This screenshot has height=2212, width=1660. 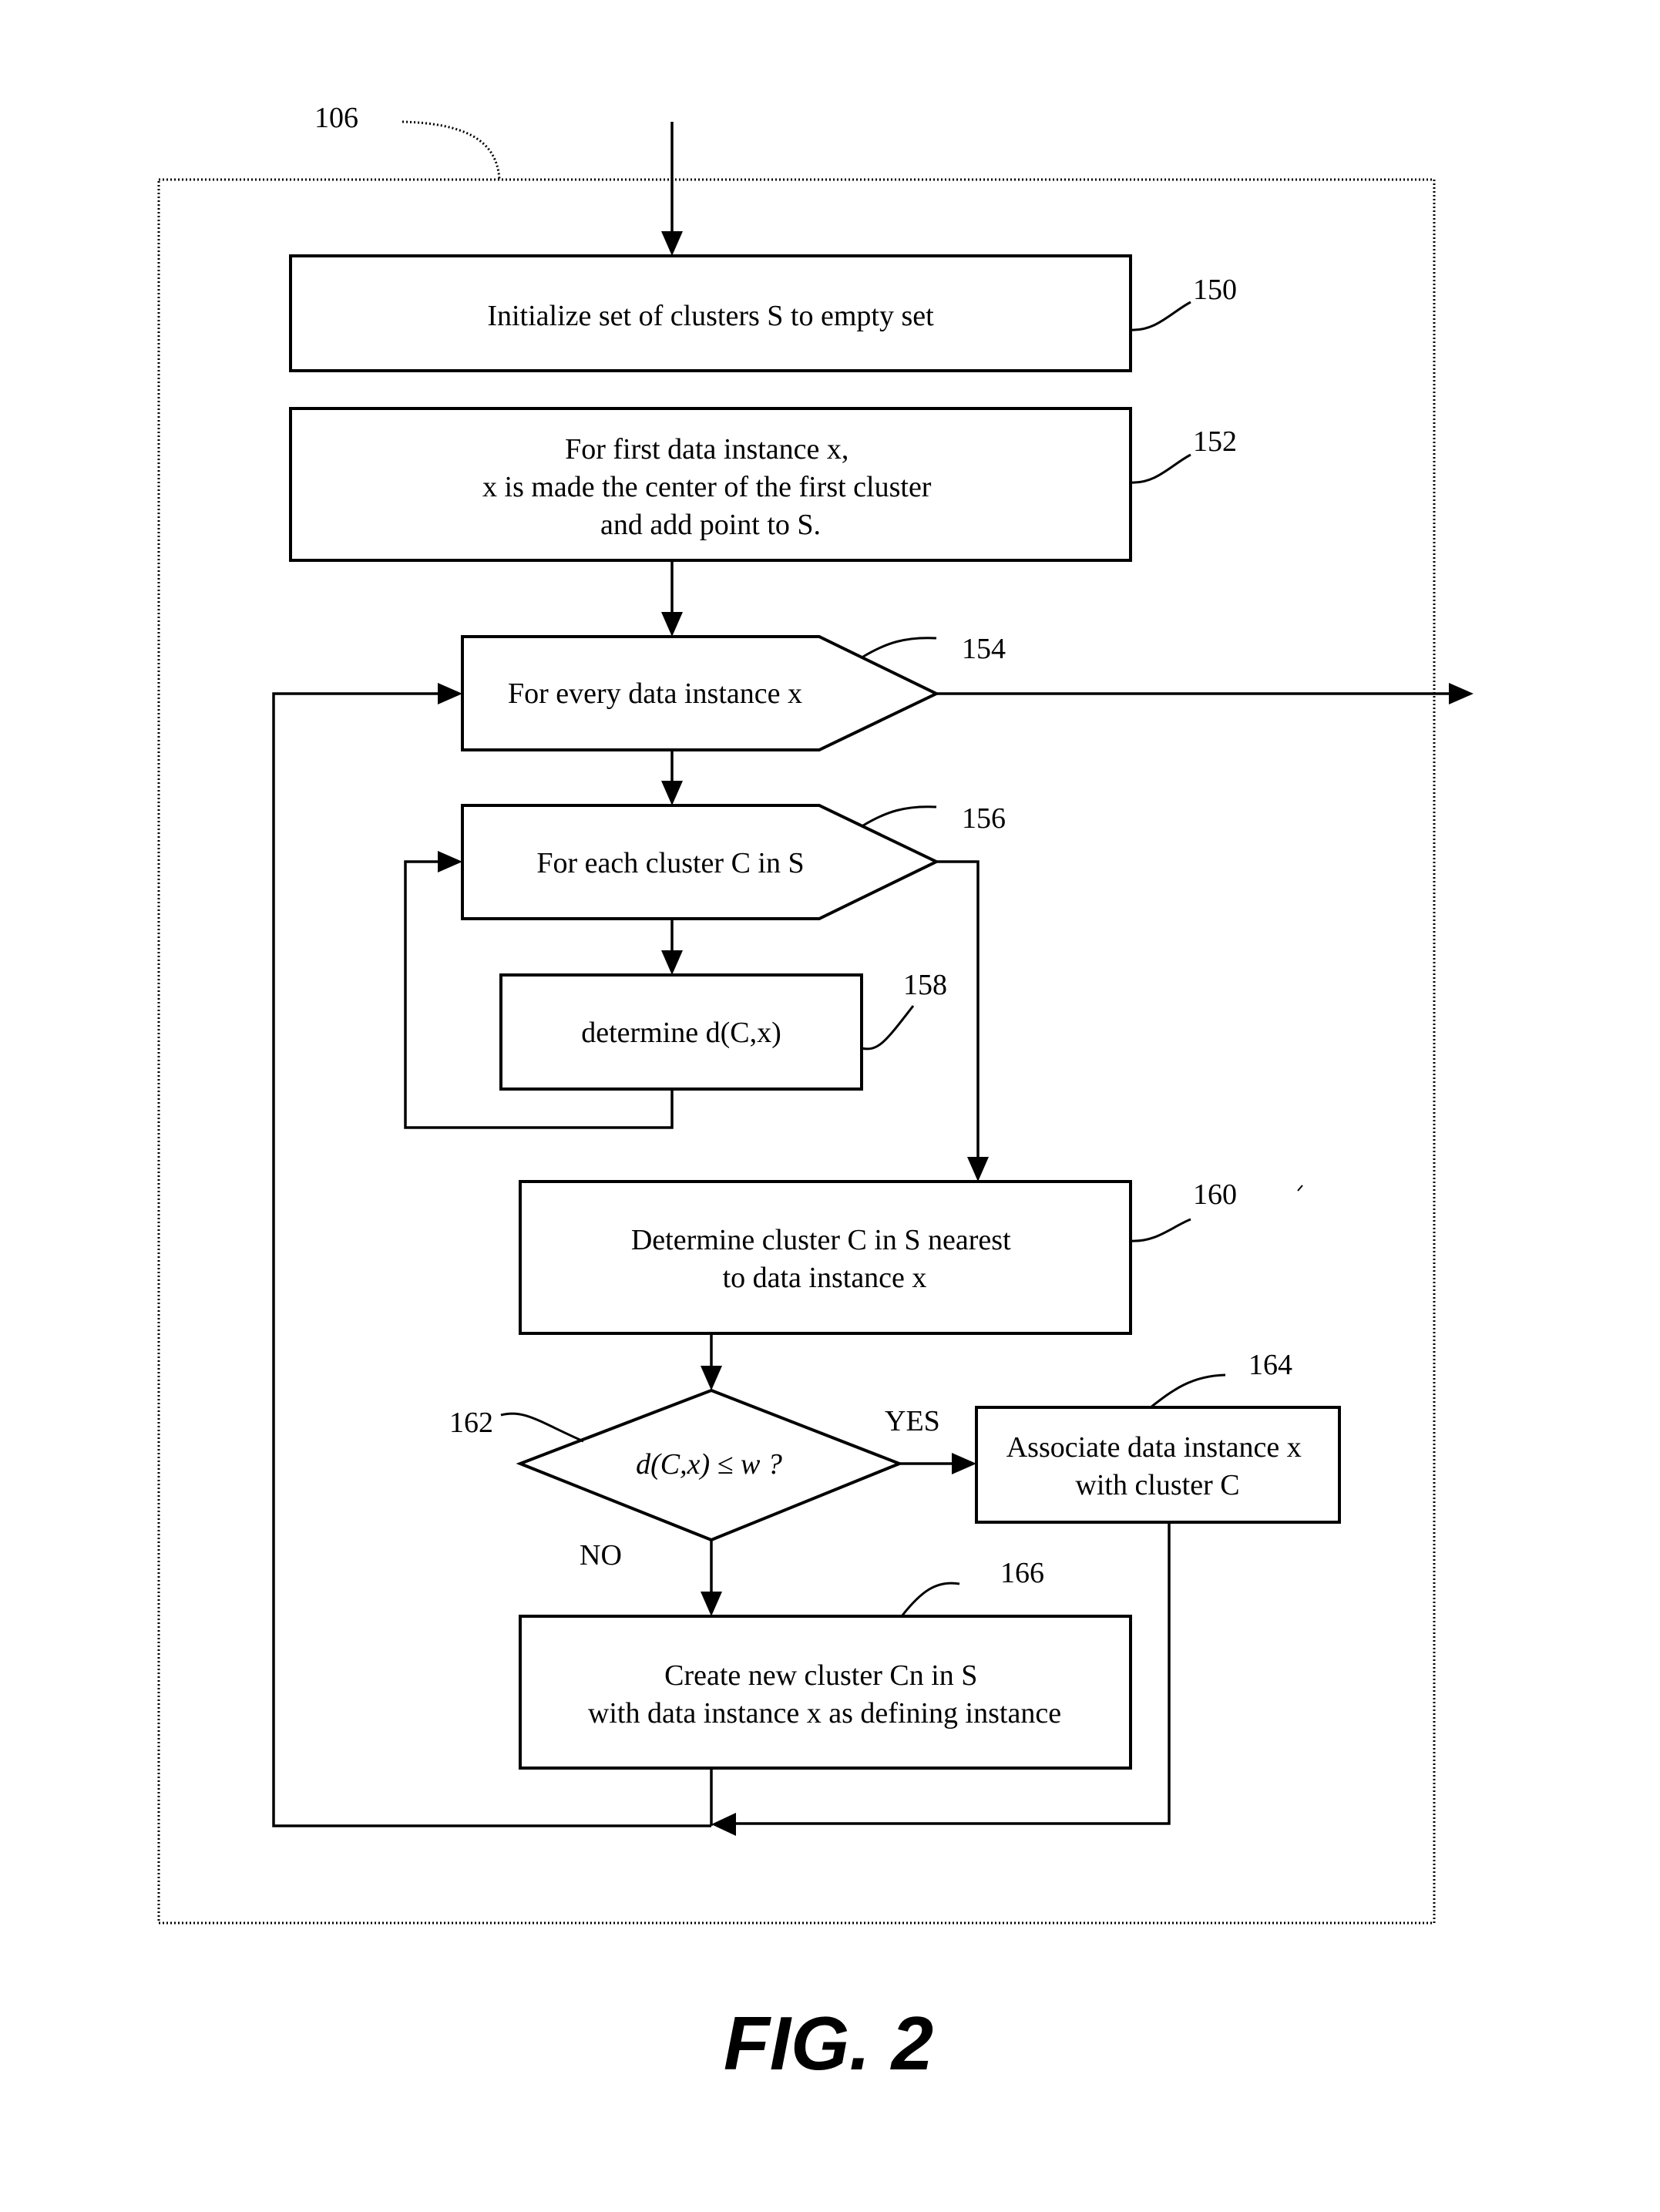 I want to click on step-160-line-1: Determine cluster C in S nearest, so click(x=821, y=1240).